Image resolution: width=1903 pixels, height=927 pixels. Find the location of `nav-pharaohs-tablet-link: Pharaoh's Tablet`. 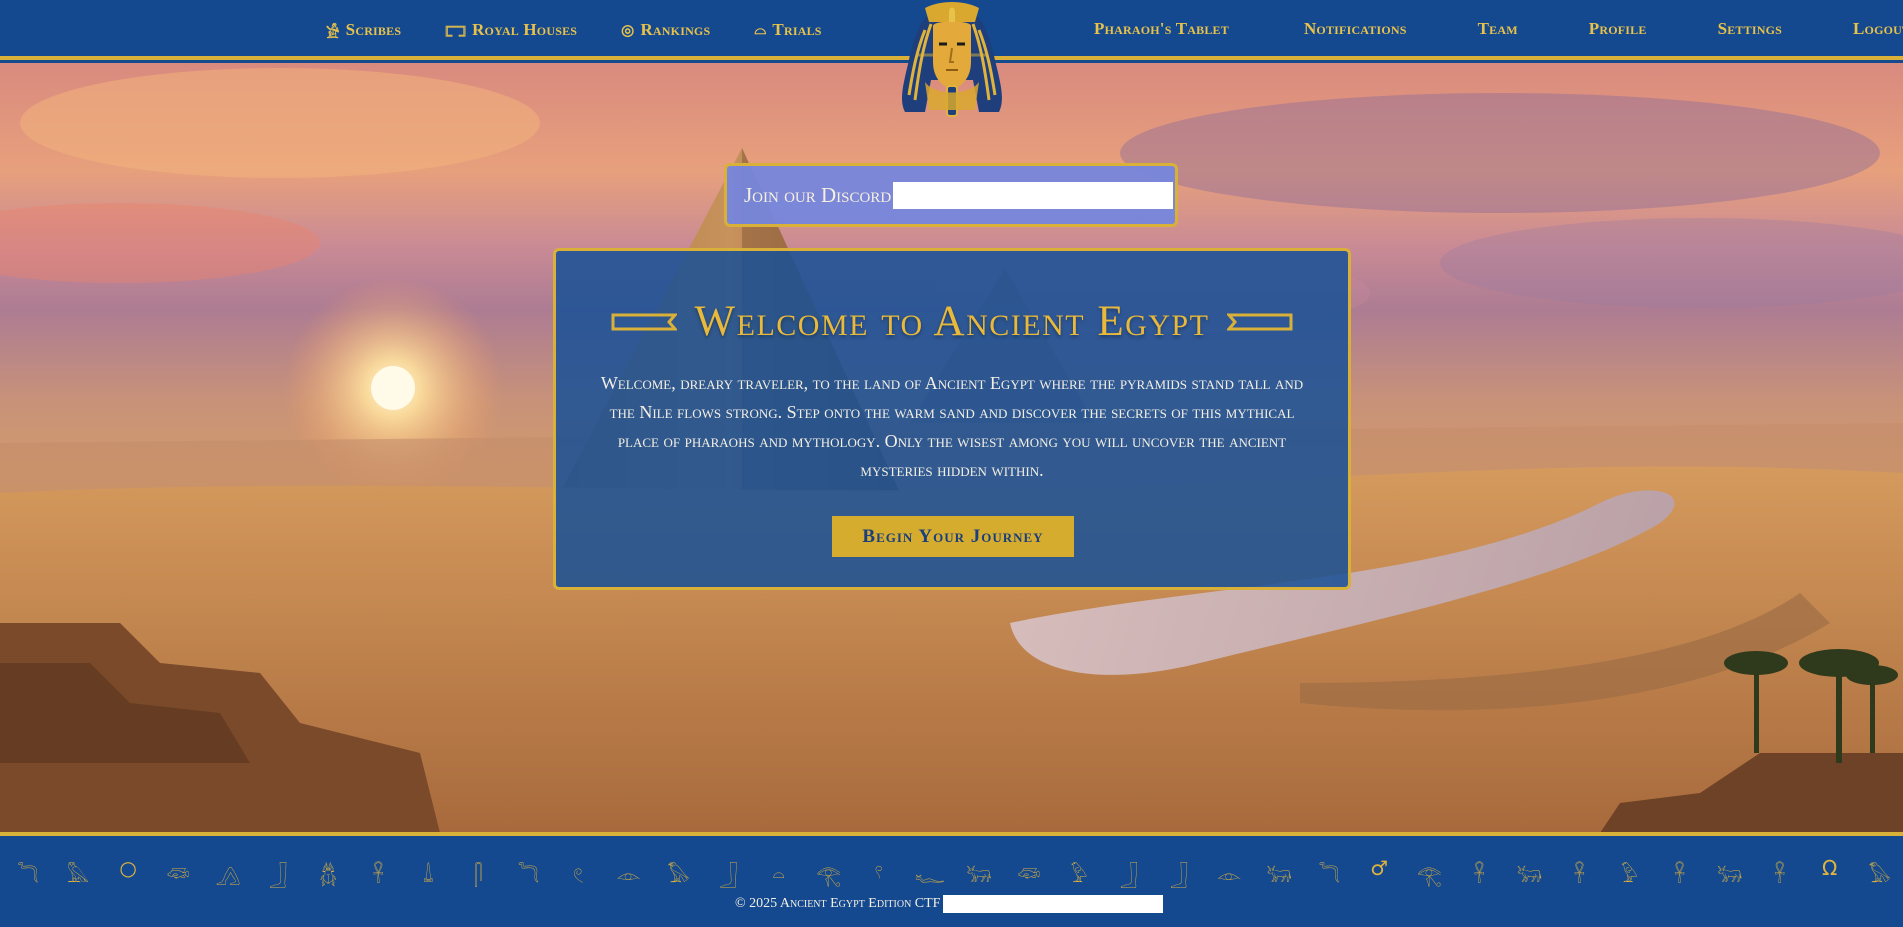

nav-pharaohs-tablet-link: Pharaoh's Tablet is located at coordinates (1161, 29).